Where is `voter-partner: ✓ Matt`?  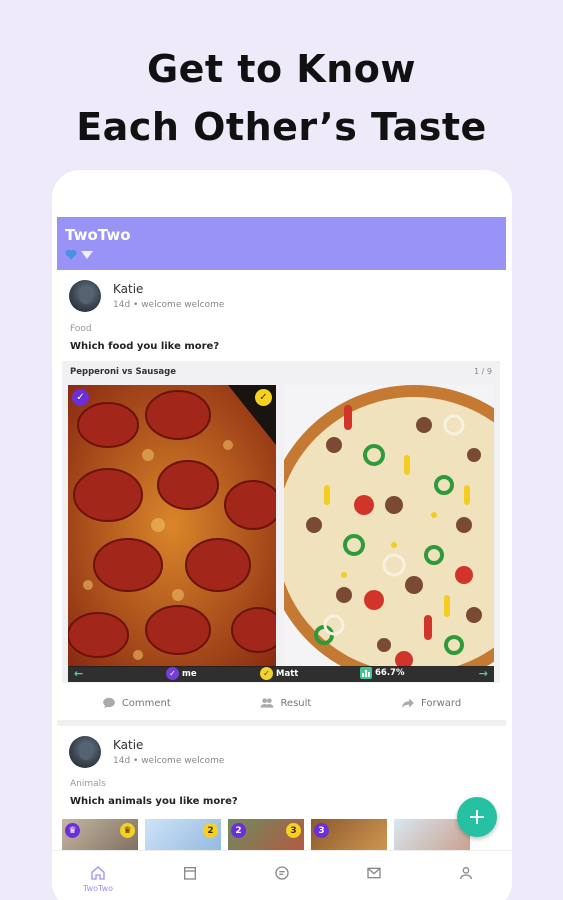
voter-partner: ✓ Matt is located at coordinates (279, 673).